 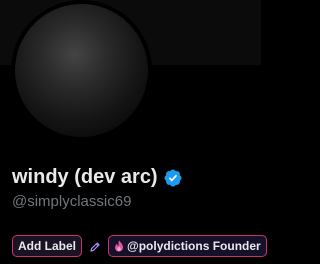 What do you see at coordinates (85, 177) in the screenshot?
I see `display-name: windy (dev arc)` at bounding box center [85, 177].